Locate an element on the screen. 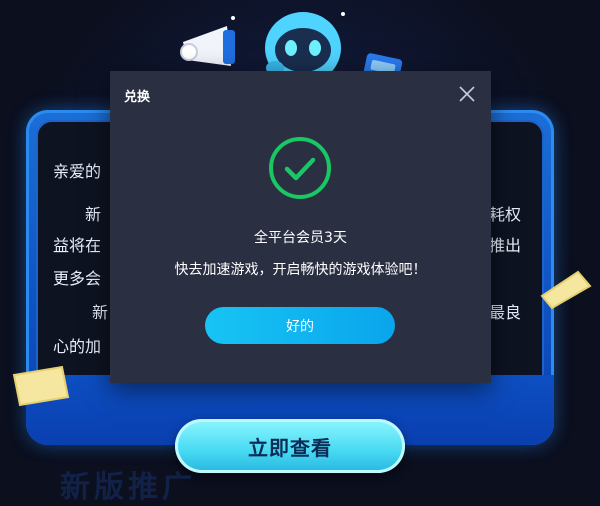  megaphone-icon is located at coordinates (207, 46).